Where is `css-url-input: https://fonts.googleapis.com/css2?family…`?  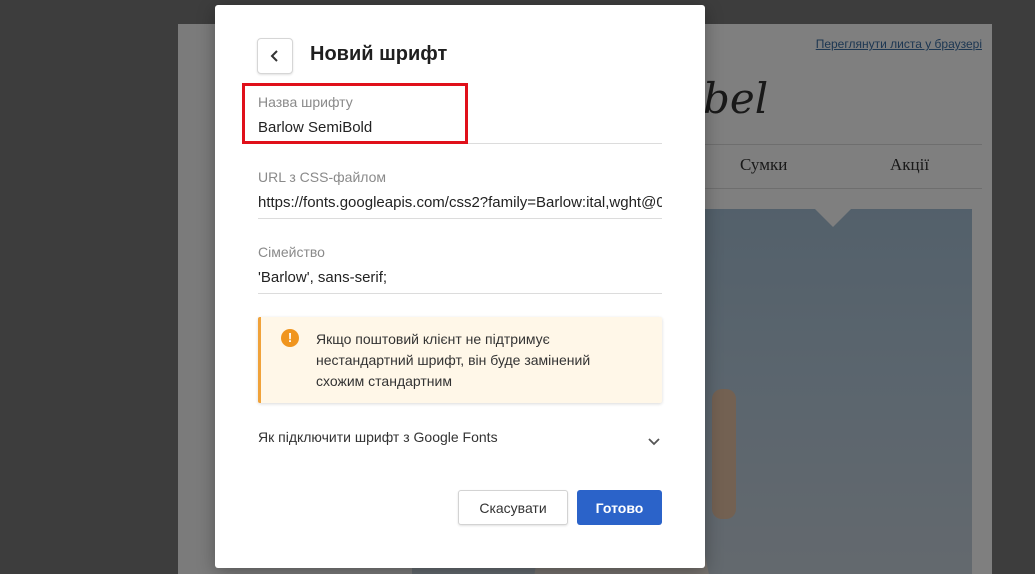 css-url-input: https://fonts.googleapis.com/css2?family… is located at coordinates (460, 205).